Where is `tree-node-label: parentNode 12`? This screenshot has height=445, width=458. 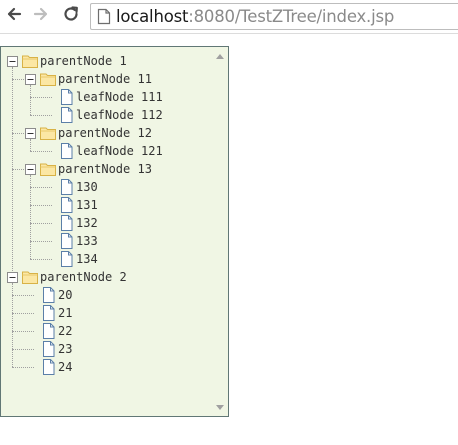 tree-node-label: parentNode 12 is located at coordinates (105, 133).